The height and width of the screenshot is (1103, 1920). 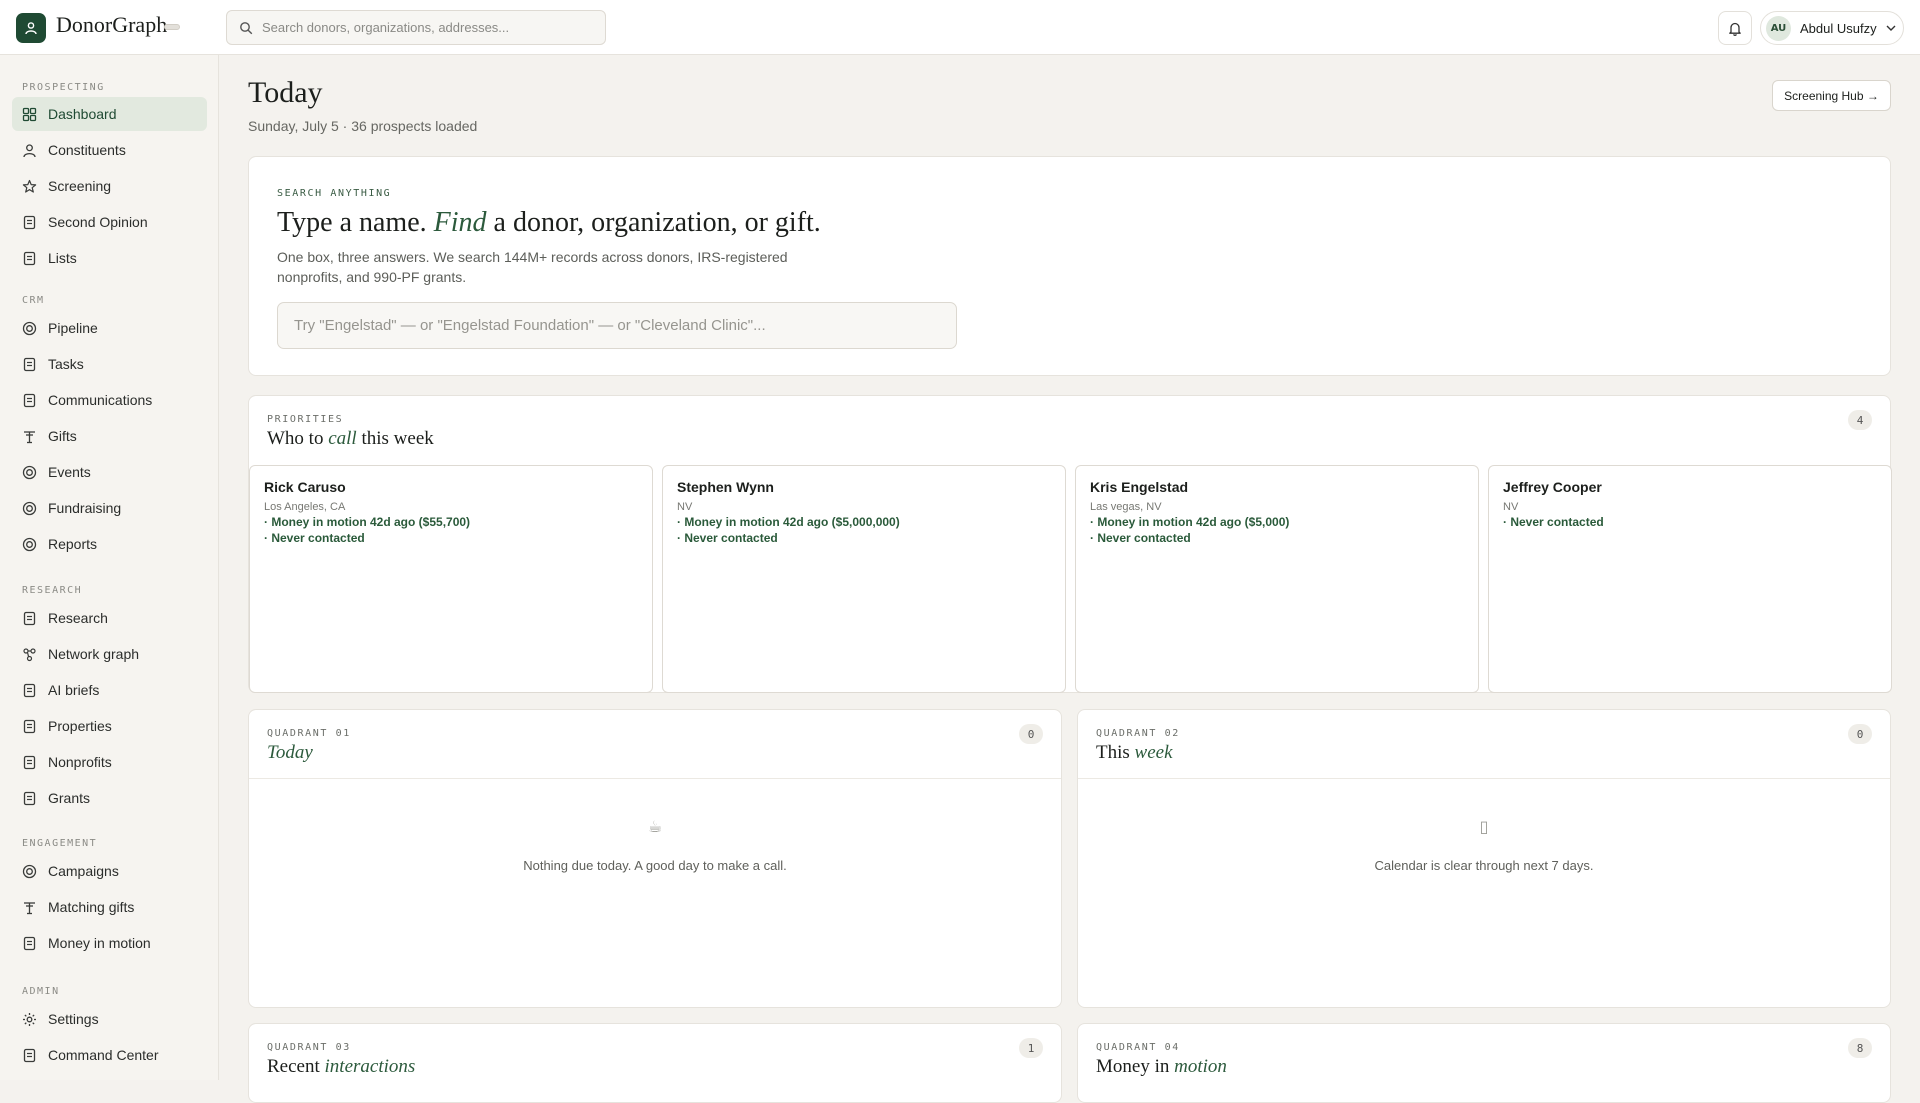 I want to click on prospect-location: Las vegas, NV, so click(x=1126, y=507).